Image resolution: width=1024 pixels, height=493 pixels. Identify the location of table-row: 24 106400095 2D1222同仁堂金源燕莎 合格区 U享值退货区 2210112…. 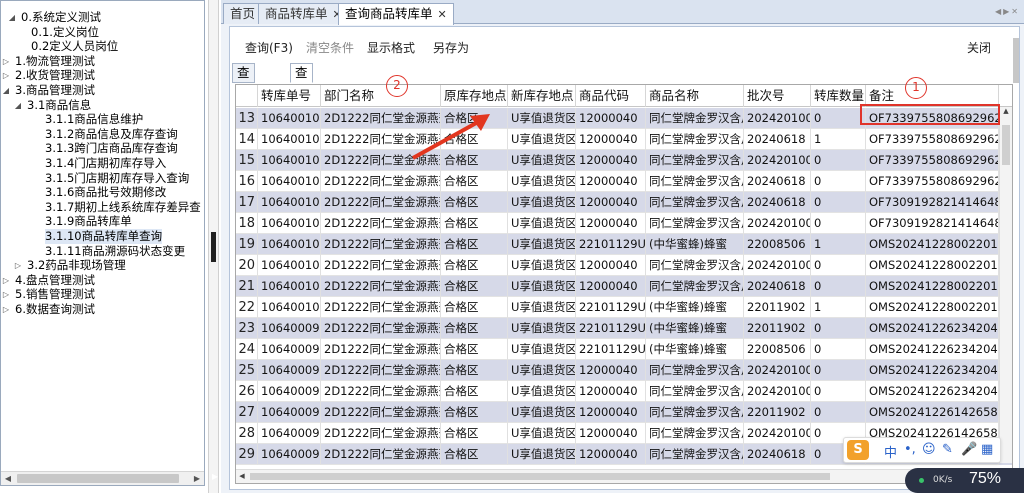
(624, 349).